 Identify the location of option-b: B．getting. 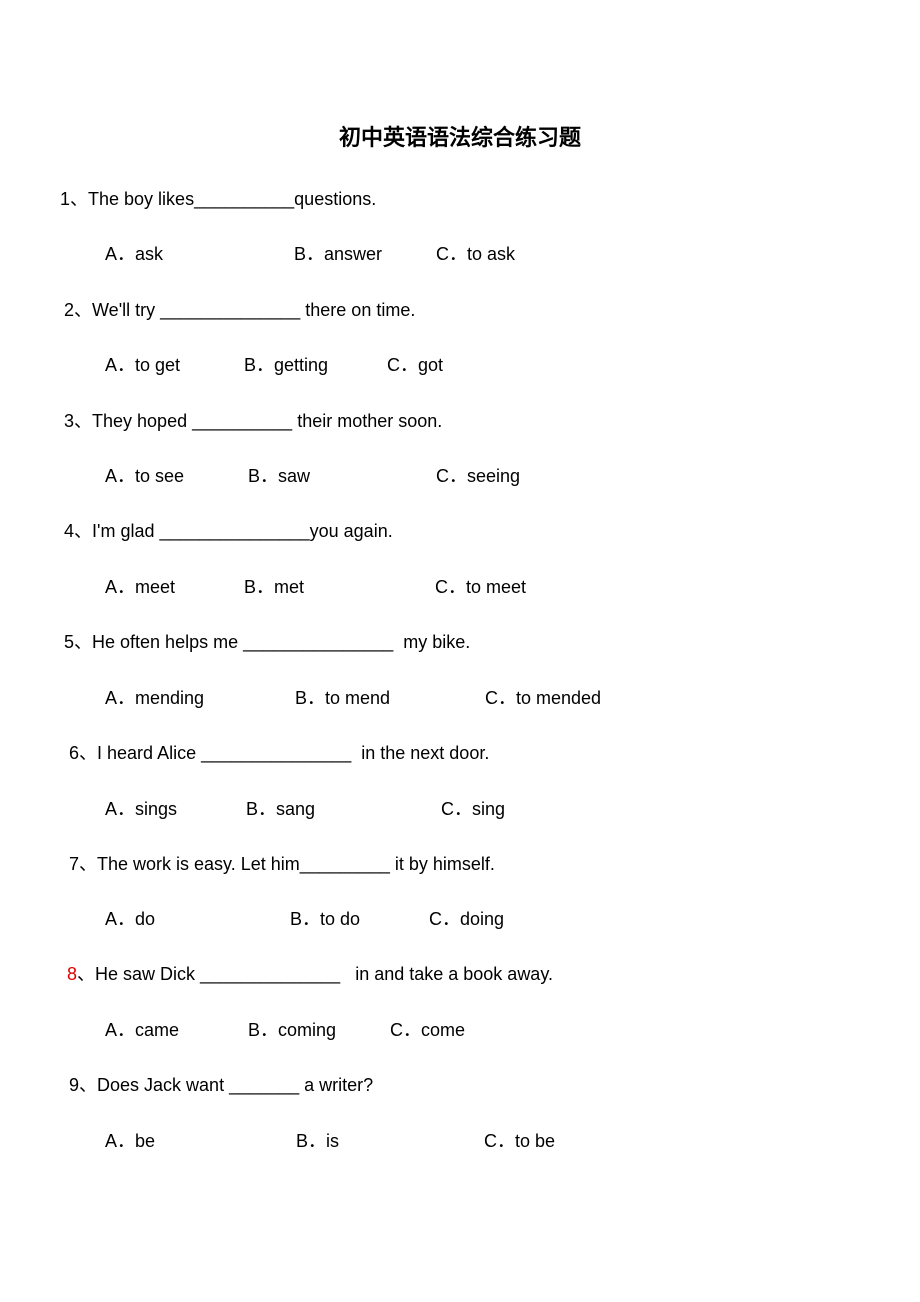
(286, 365).